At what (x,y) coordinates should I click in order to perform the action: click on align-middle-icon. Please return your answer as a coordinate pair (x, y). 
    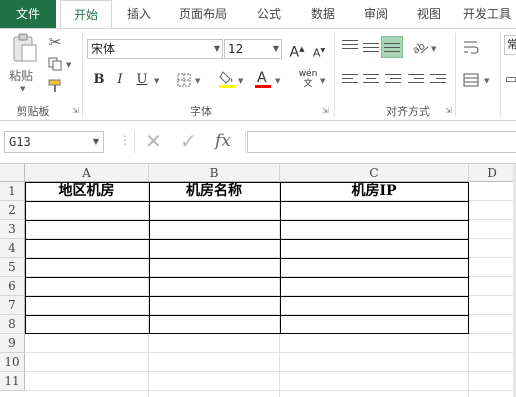
    Looking at the image, I should click on (371, 50).